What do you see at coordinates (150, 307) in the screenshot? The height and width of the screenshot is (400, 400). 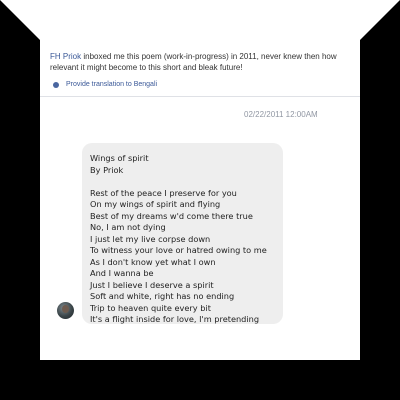 I see `poem-line: Trip to heaven quite every bit` at bounding box center [150, 307].